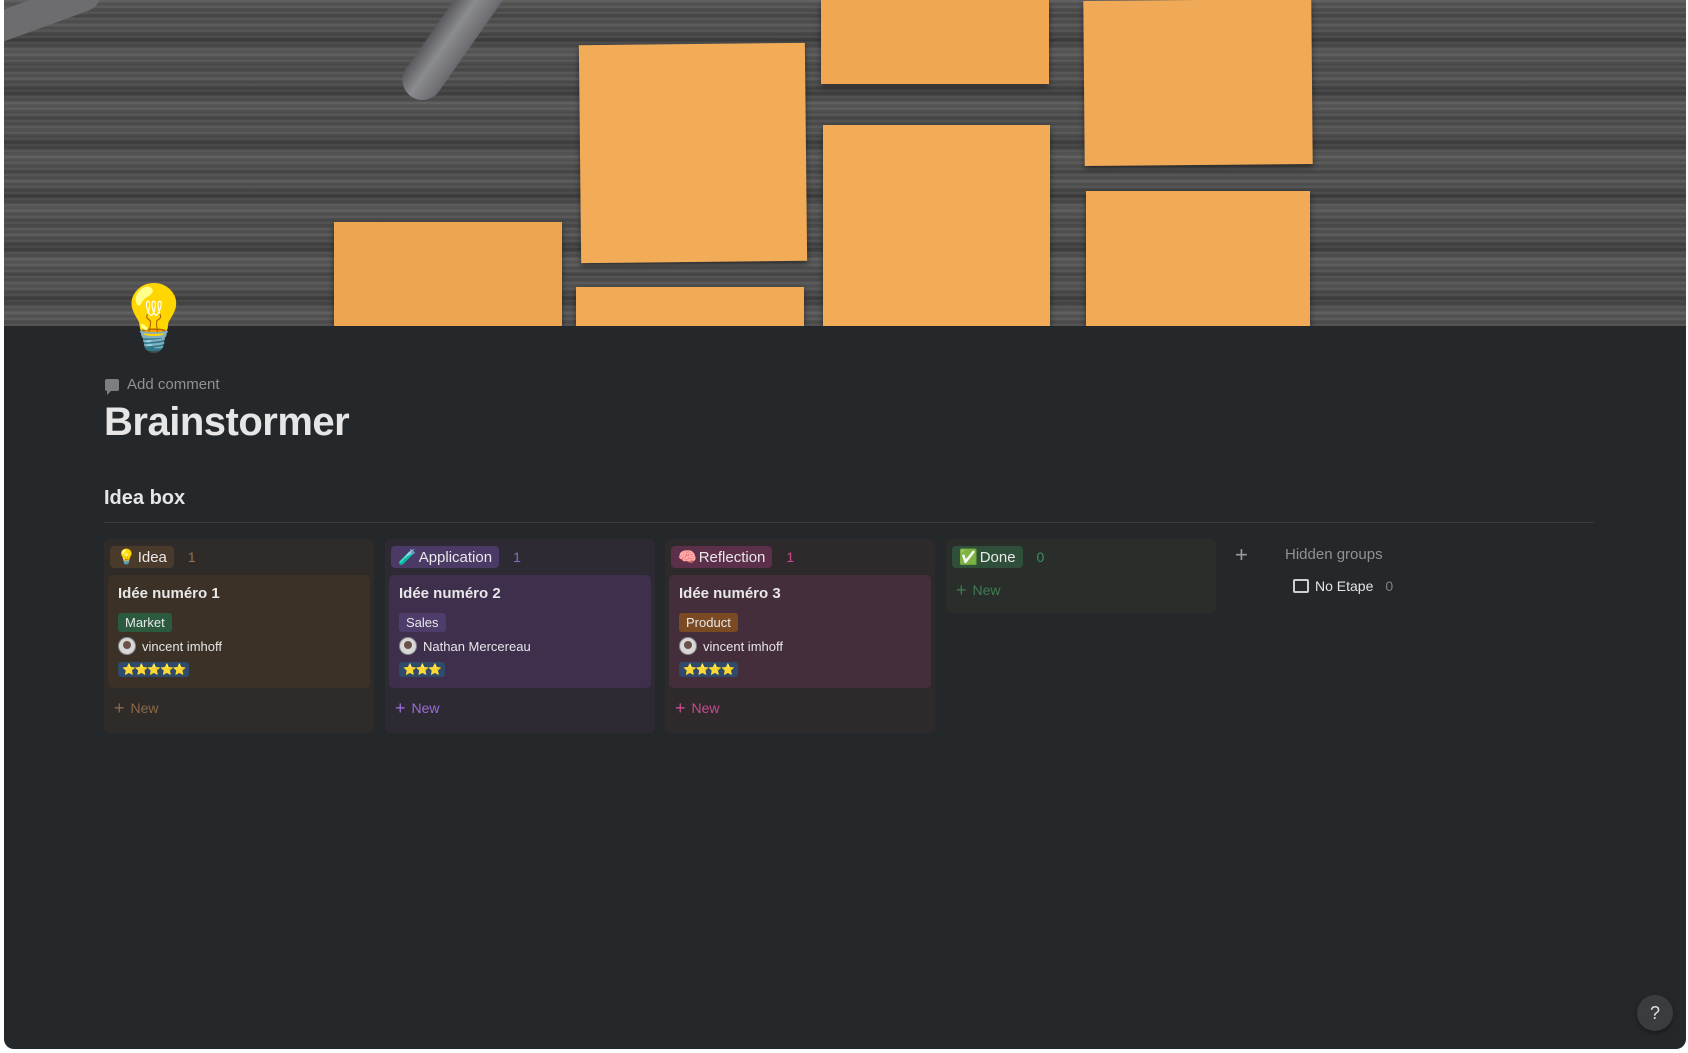 Image resolution: width=1688 pixels, height=1053 pixels. I want to click on column-header: 💡 Idea 1, so click(153, 557).